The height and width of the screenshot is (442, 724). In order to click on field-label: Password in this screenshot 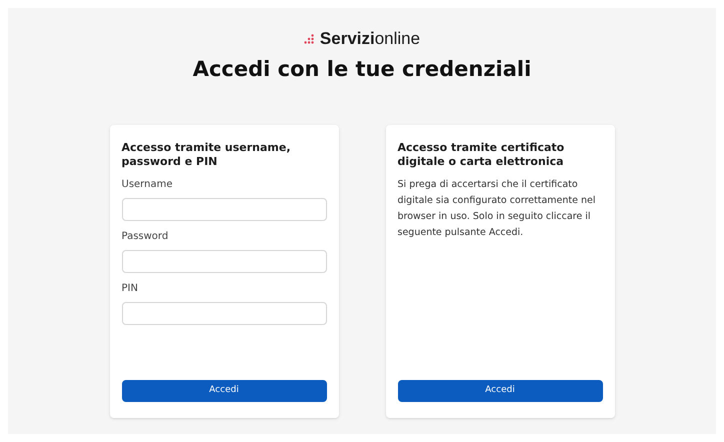, I will do `click(146, 237)`.